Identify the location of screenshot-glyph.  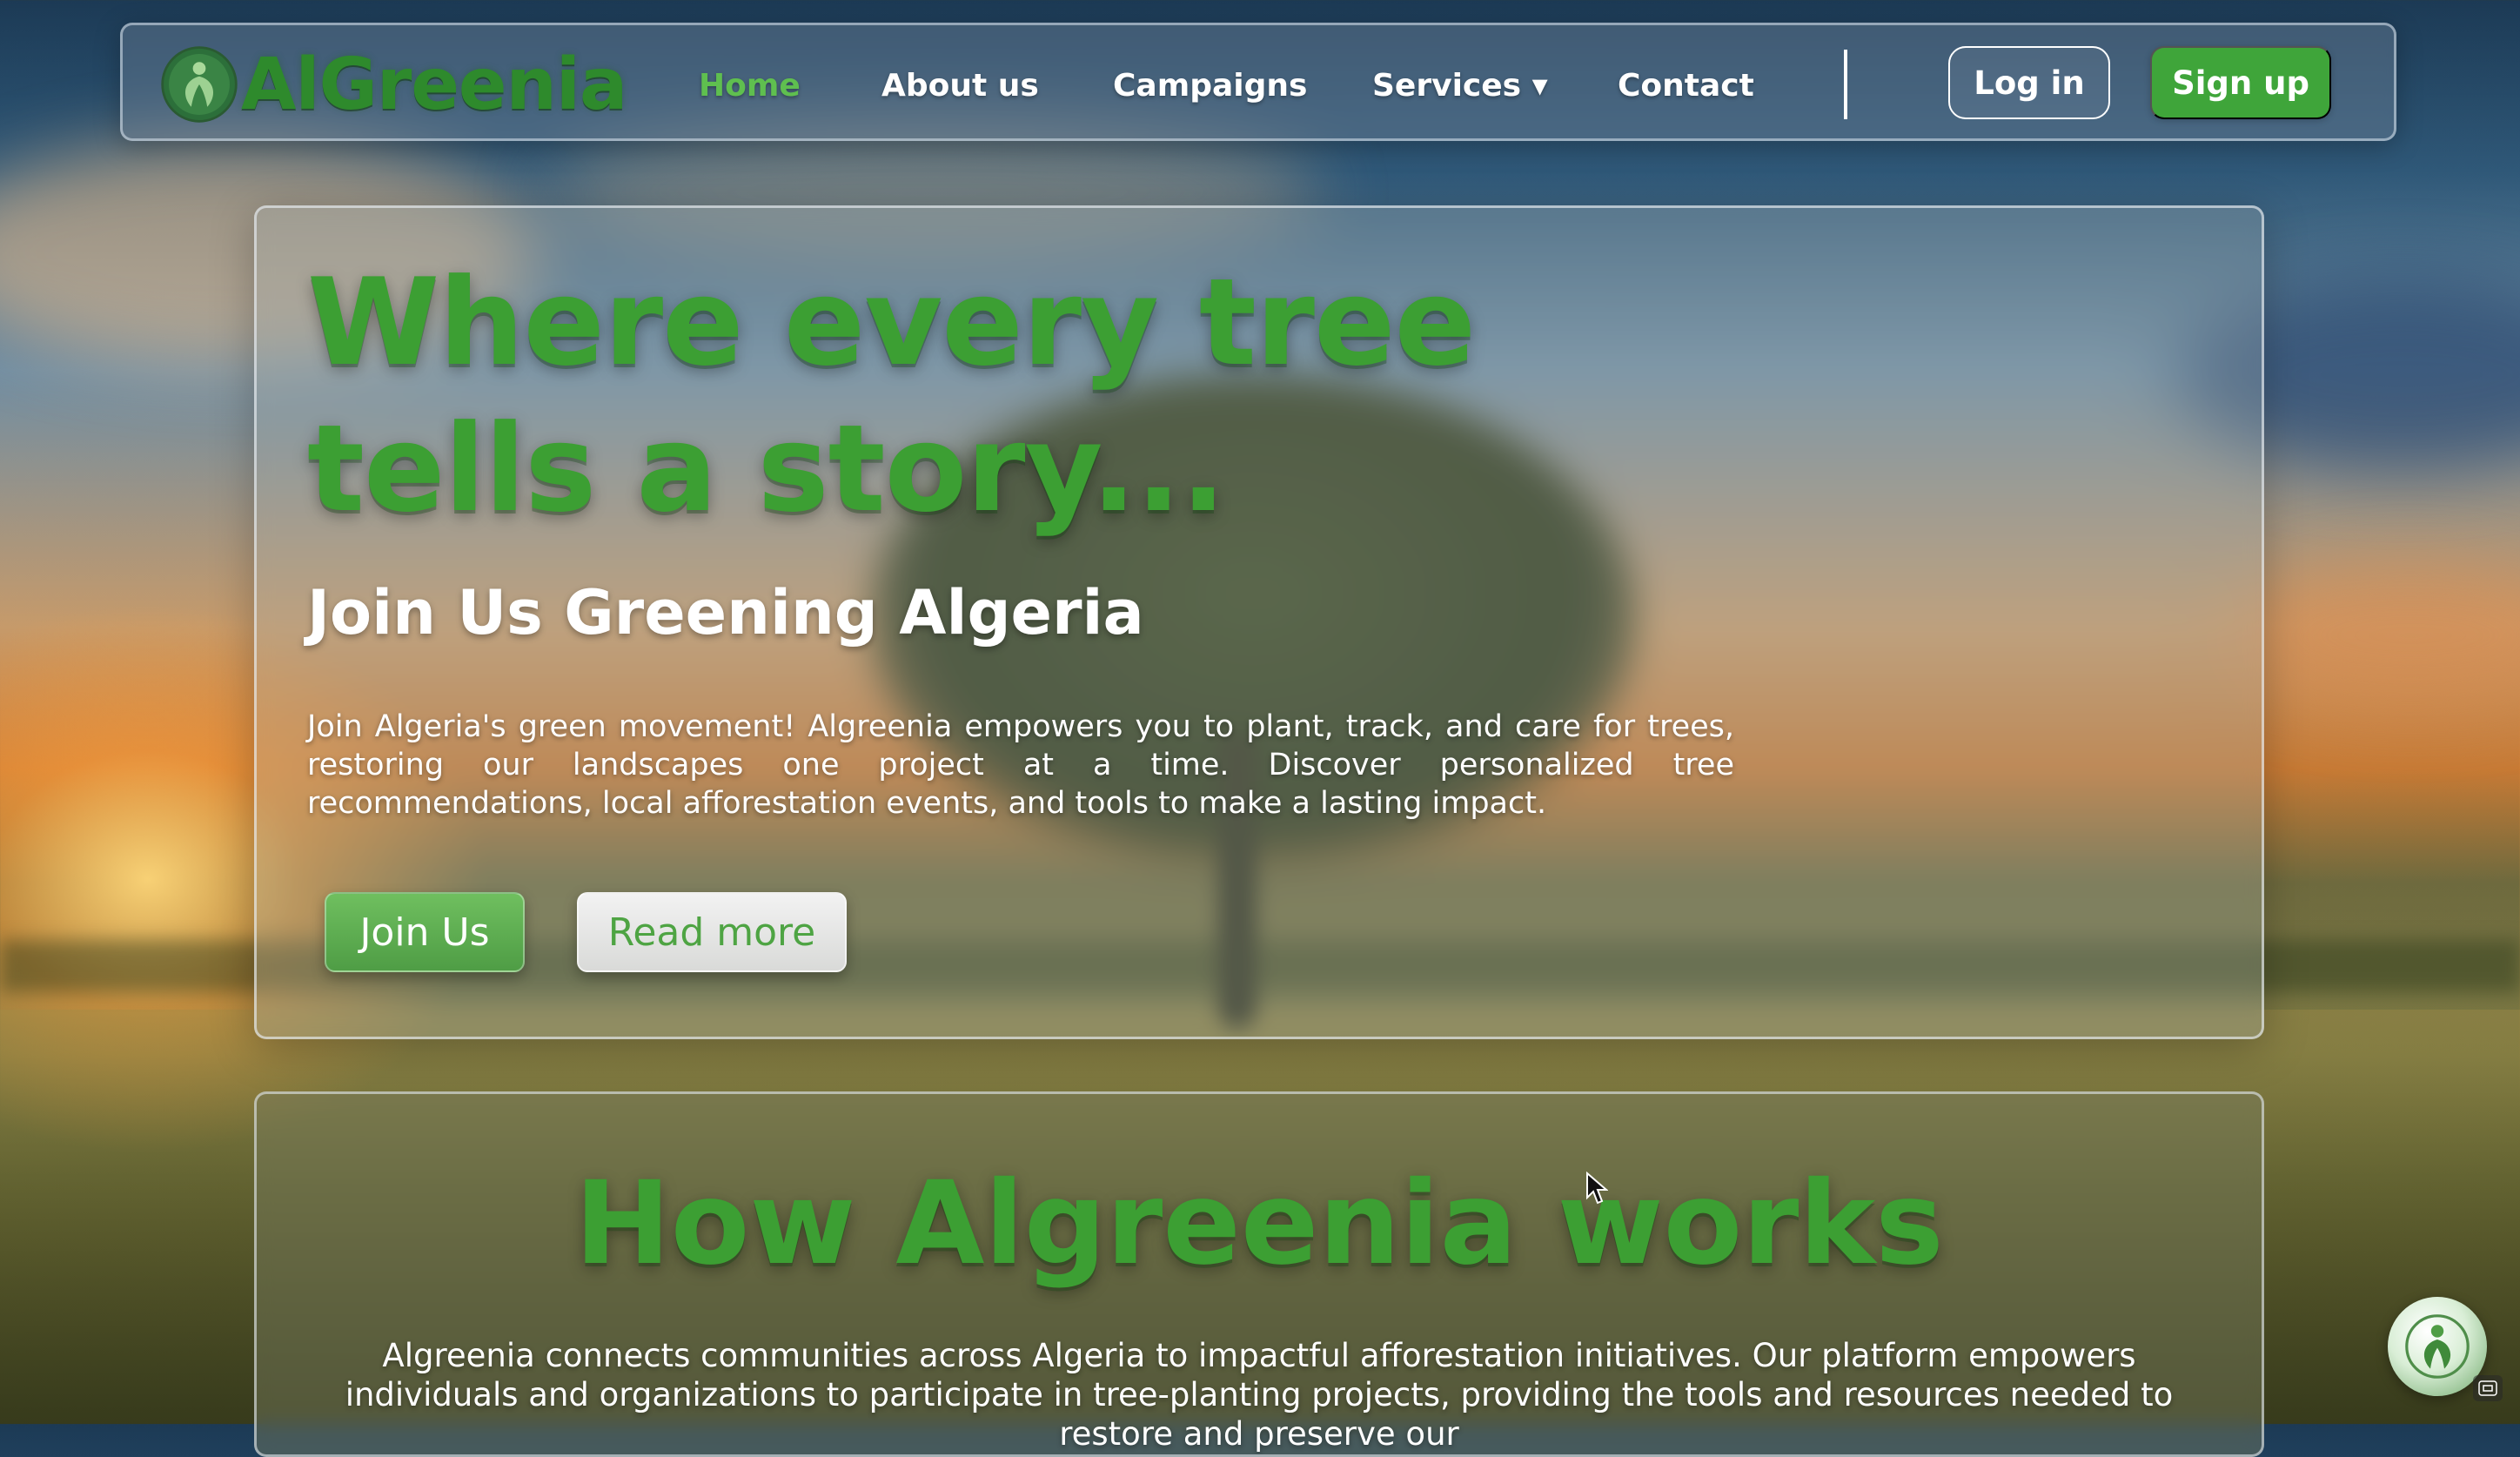
(2487, 1388).